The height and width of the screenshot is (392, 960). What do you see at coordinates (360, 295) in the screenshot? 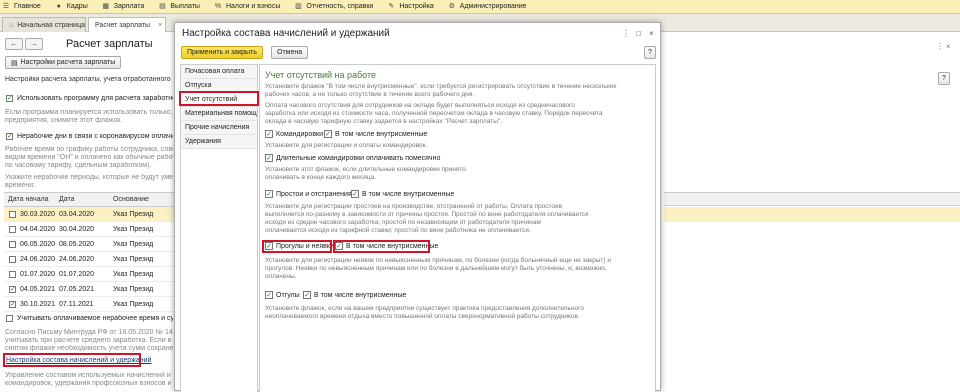
I see `dayoff-intrashift-label: В том числе внутрисменные` at bounding box center [360, 295].